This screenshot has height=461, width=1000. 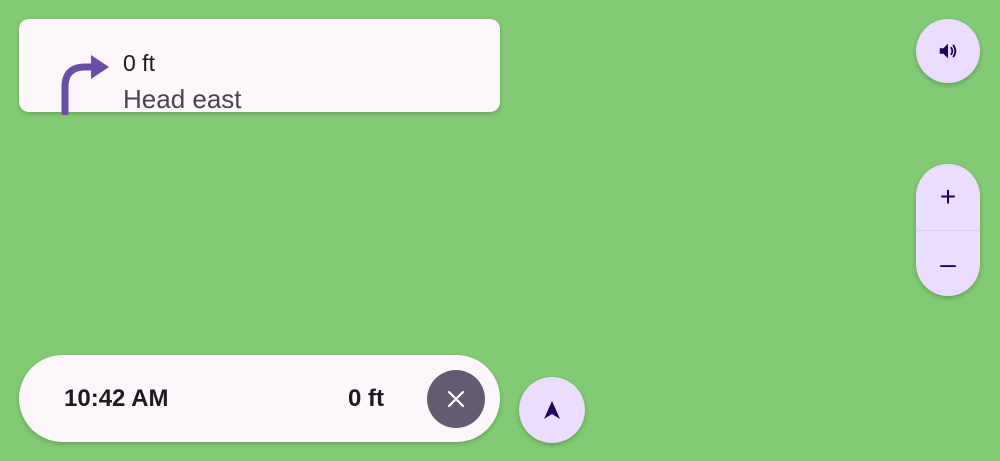 What do you see at coordinates (259, 398) in the screenshot?
I see `trip-summary-bar: 10:42 AM 0 ft` at bounding box center [259, 398].